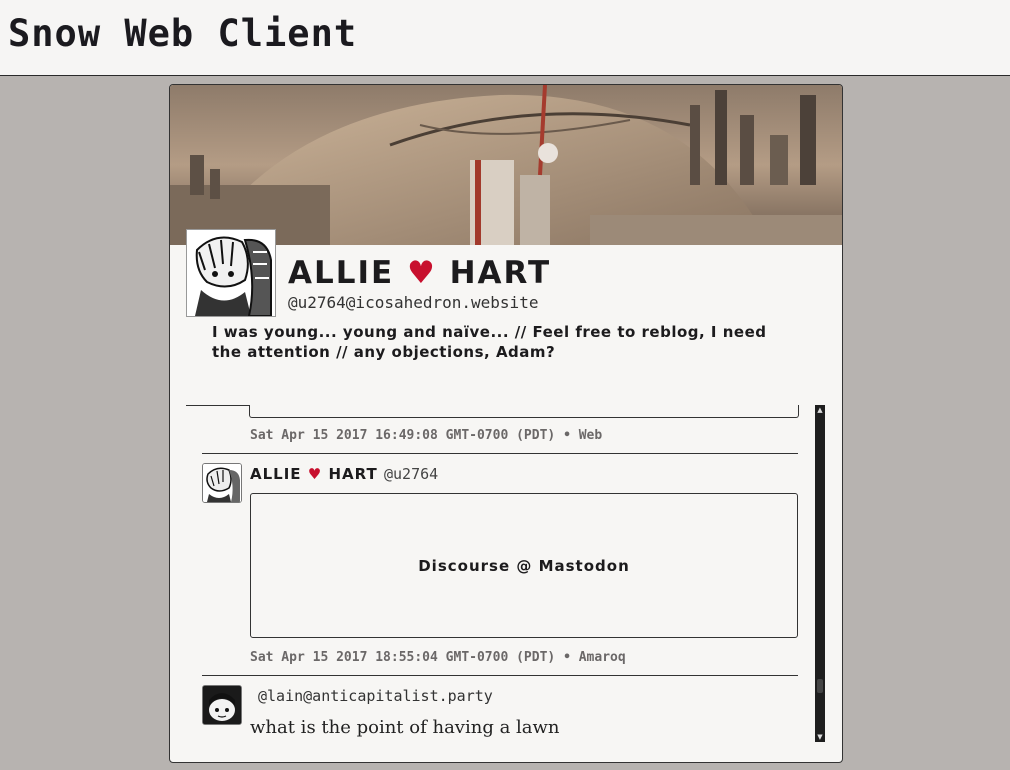  What do you see at coordinates (405, 727) in the screenshot?
I see `post-content: what is the point of having a lawn` at bounding box center [405, 727].